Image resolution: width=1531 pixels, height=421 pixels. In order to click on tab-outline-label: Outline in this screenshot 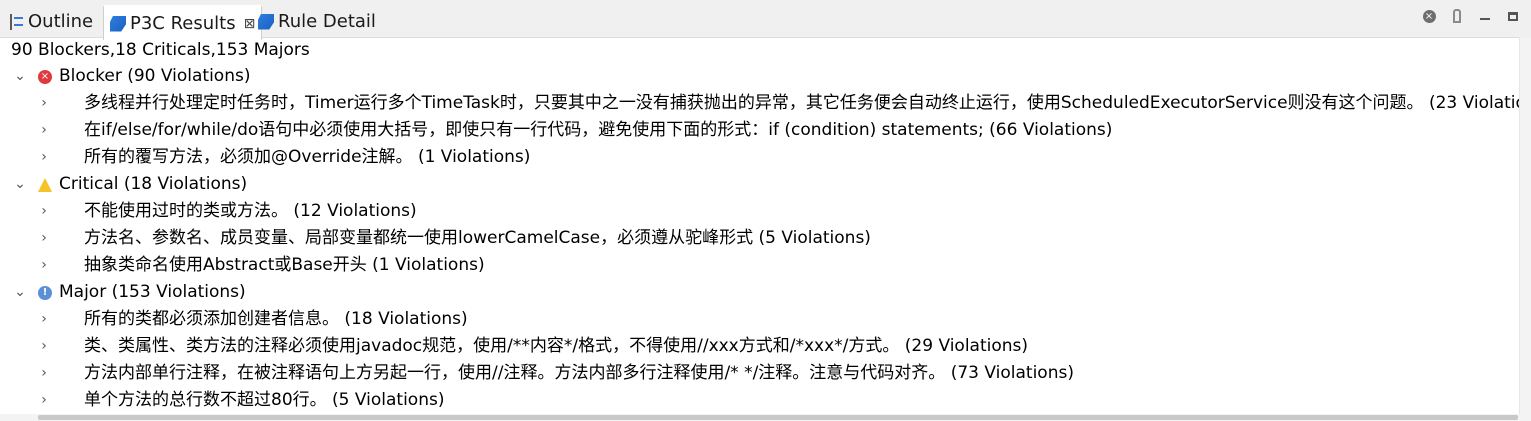, I will do `click(61, 21)`.